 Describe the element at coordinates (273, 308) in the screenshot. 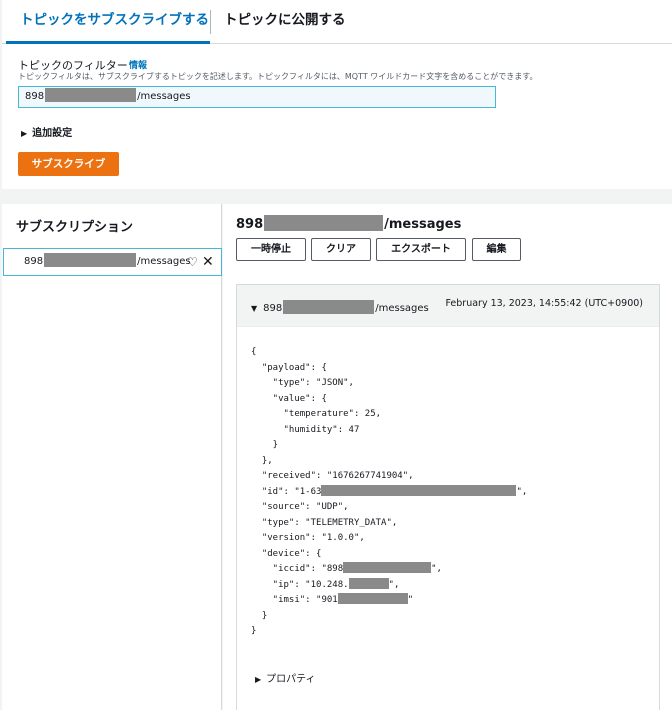

I see `message-topic-prefix: 898` at that location.